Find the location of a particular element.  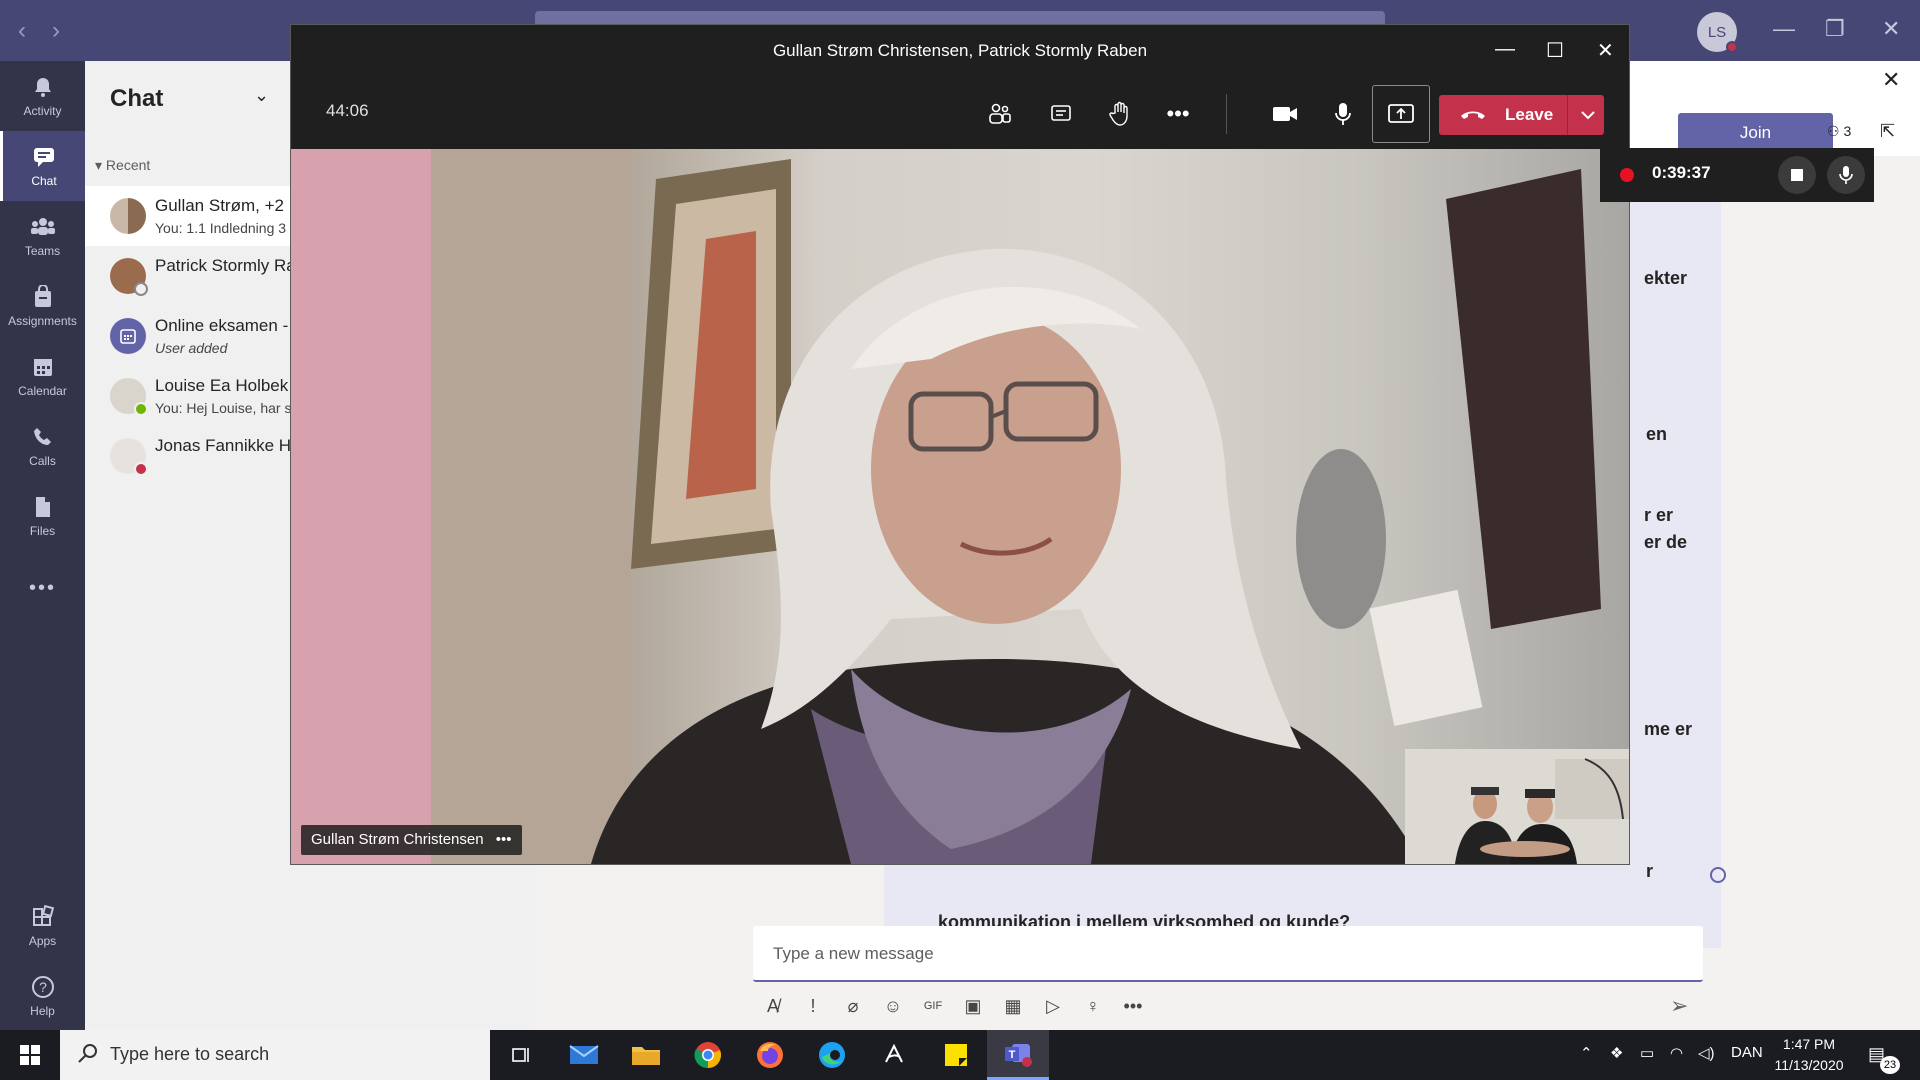

emoji-icon: ☺ is located at coordinates (893, 1006).